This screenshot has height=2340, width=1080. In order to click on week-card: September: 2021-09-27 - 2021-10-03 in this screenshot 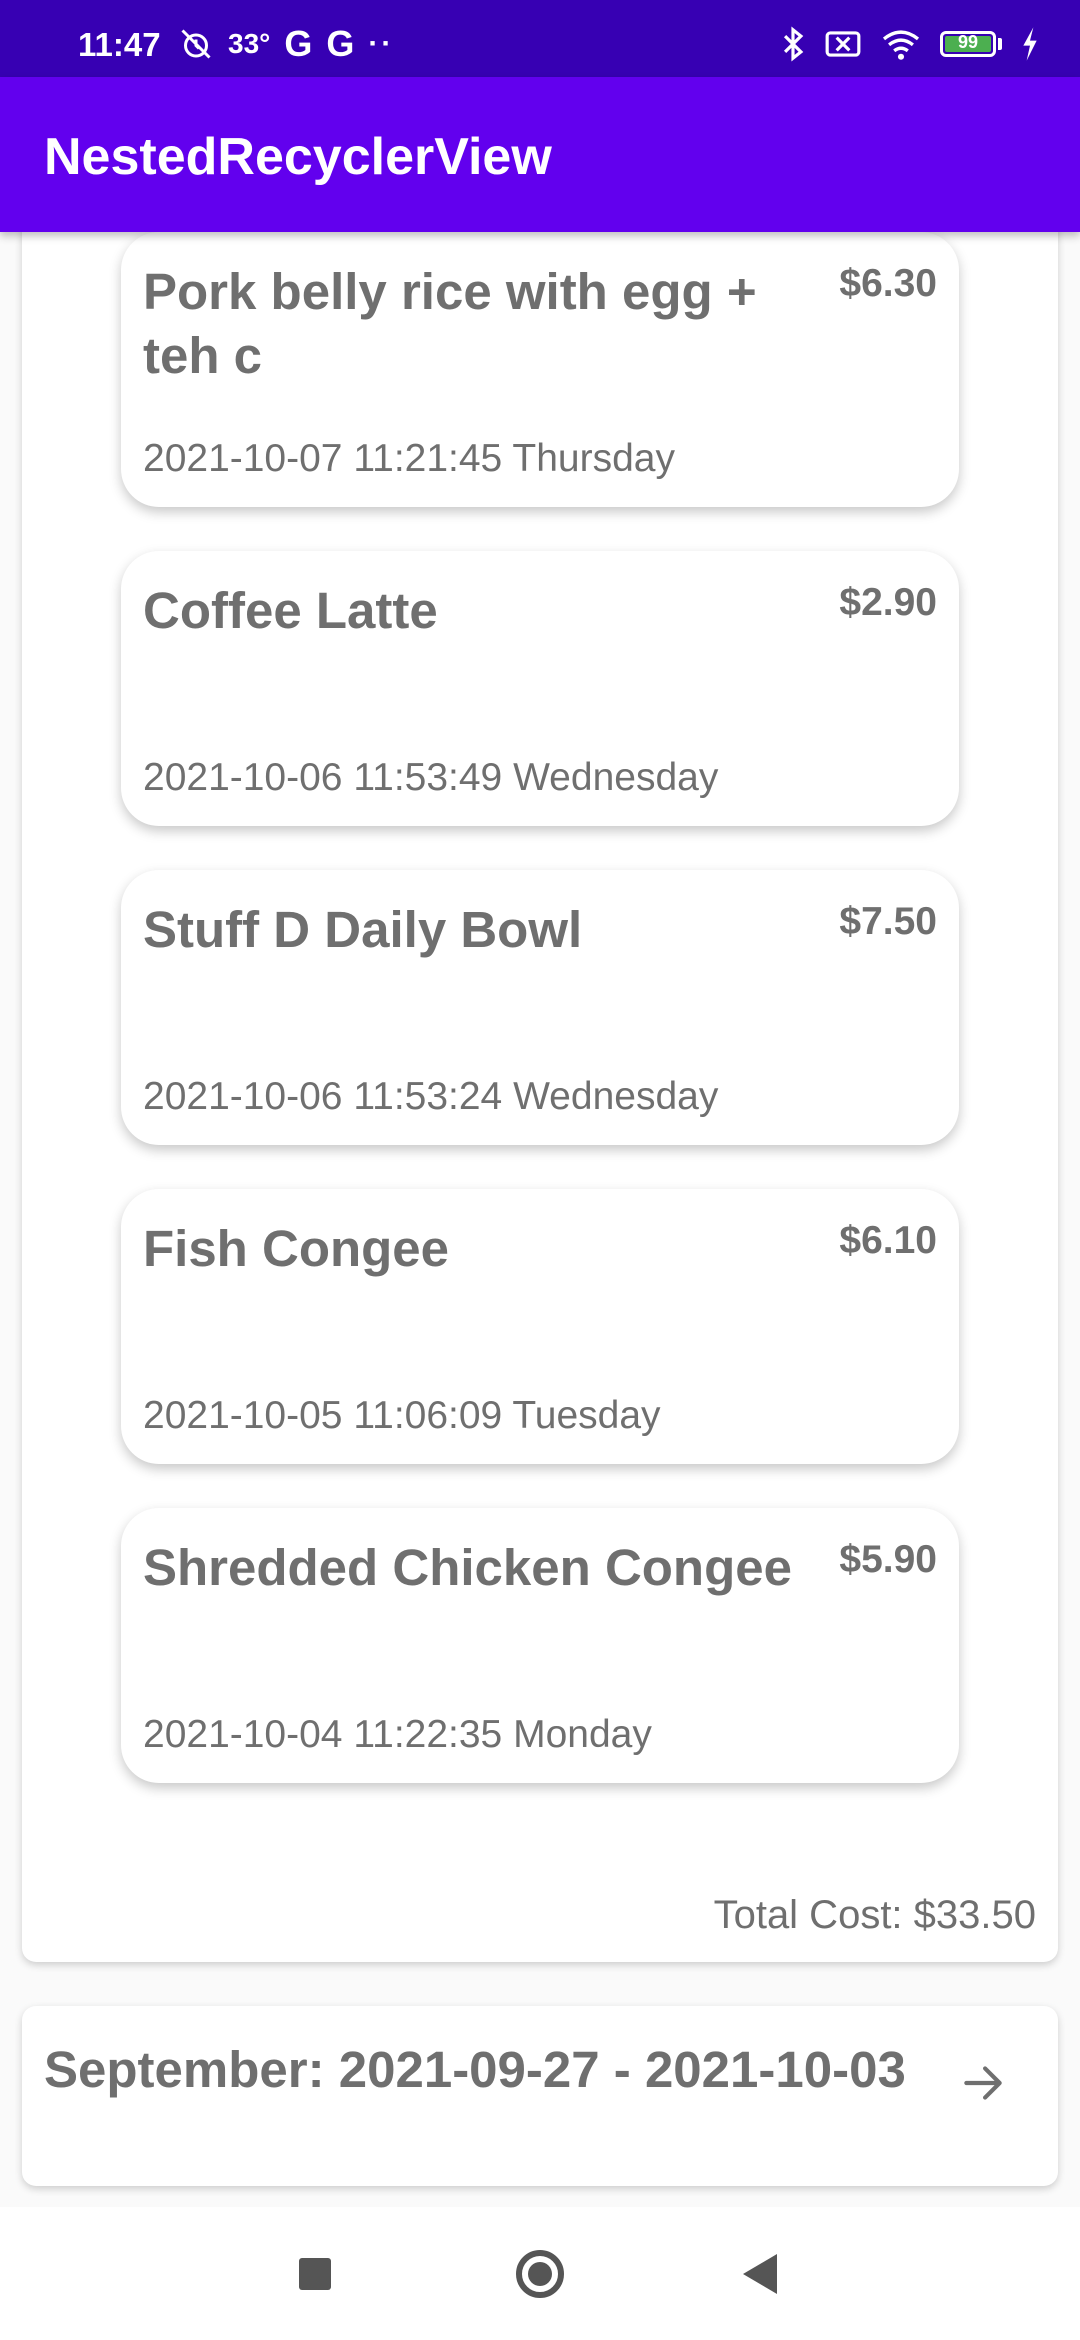, I will do `click(540, 2096)`.